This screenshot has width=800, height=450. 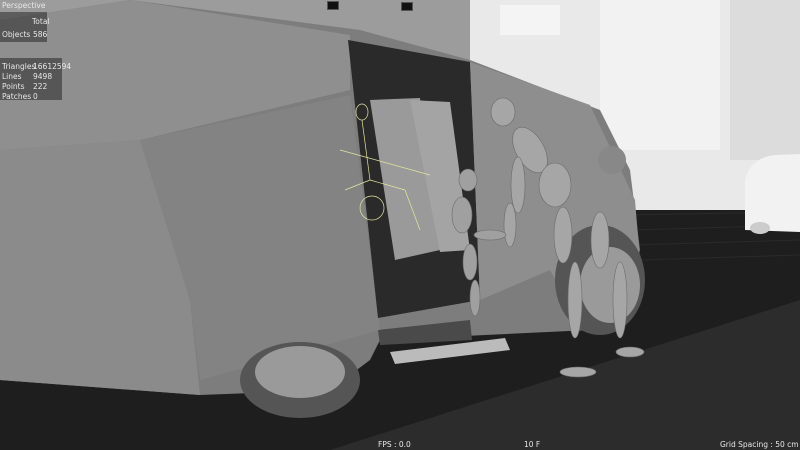 I want to click on stat-triangles-label: Triangles, so click(x=19, y=66).